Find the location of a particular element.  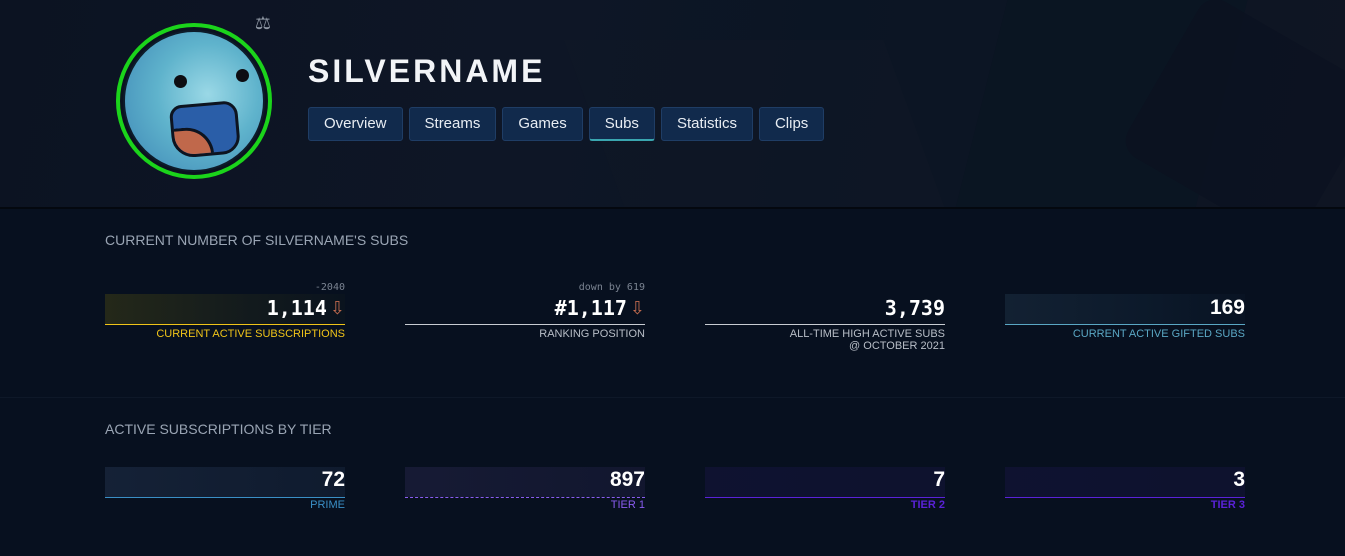

avatar-image is located at coordinates (194, 101).